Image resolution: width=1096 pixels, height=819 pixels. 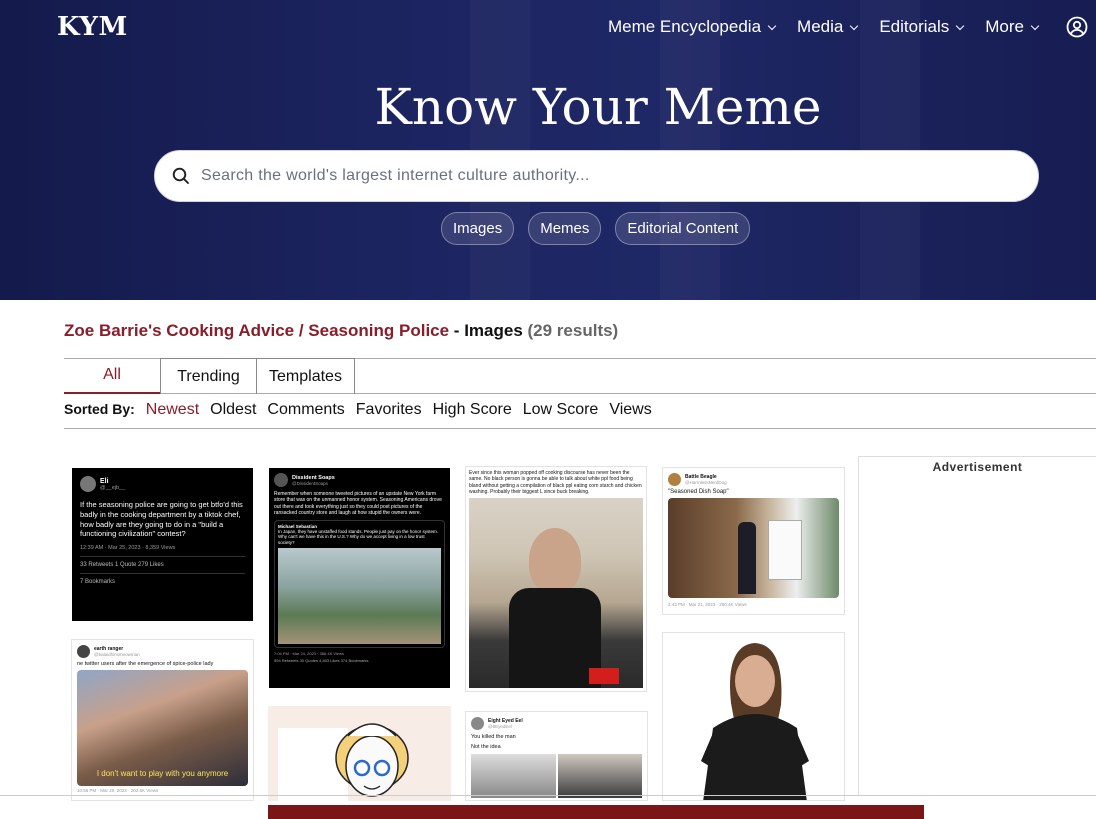 I want to click on nav-label: Media, so click(x=820, y=26).